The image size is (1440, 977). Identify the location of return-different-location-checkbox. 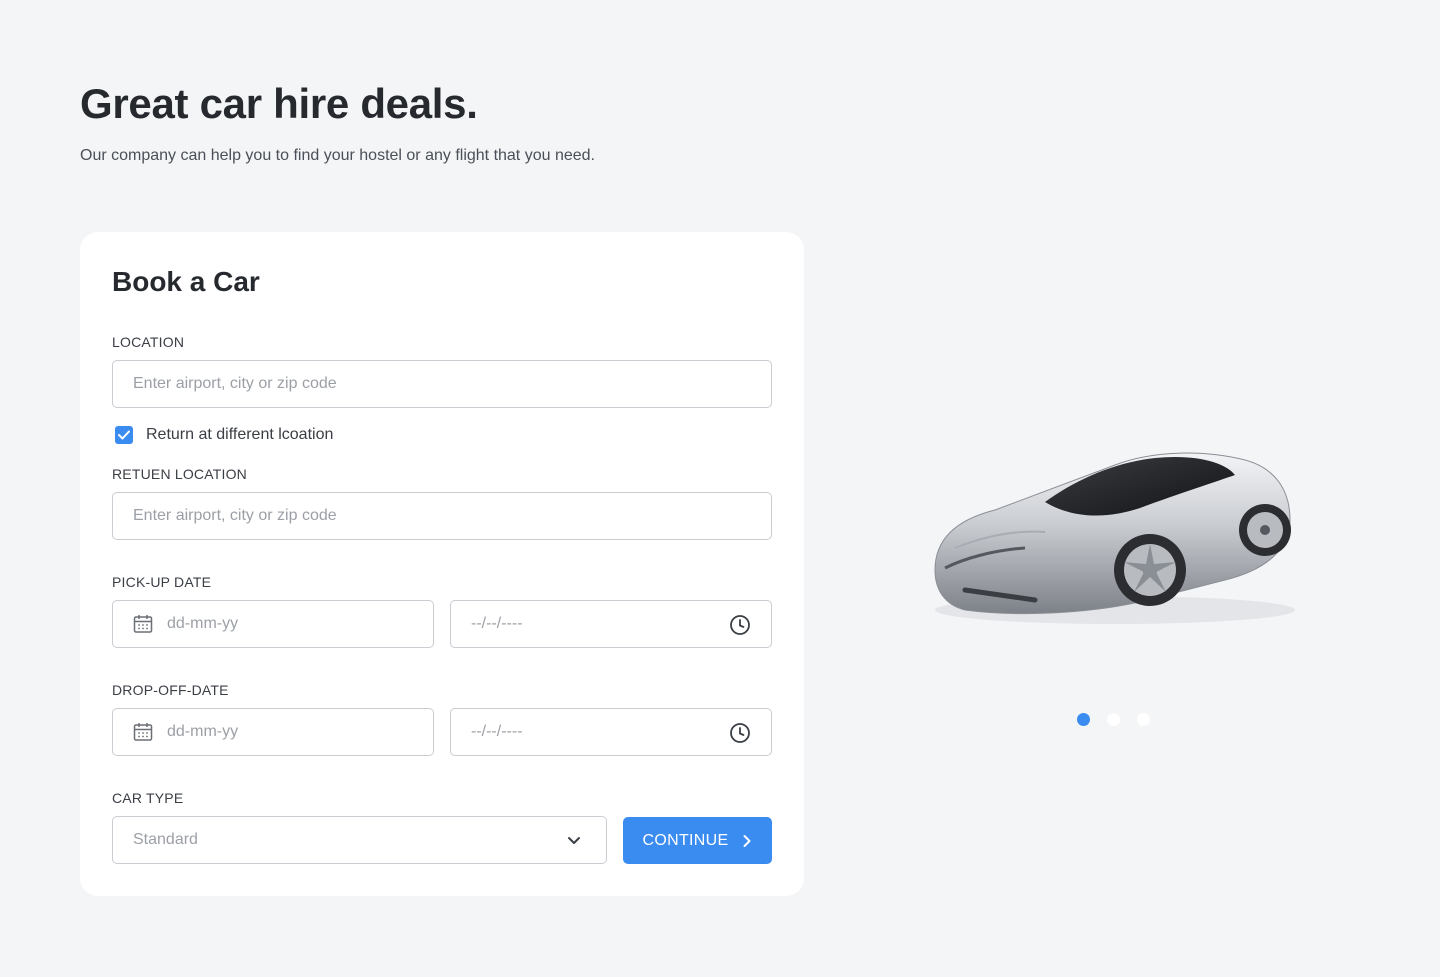
(124, 435).